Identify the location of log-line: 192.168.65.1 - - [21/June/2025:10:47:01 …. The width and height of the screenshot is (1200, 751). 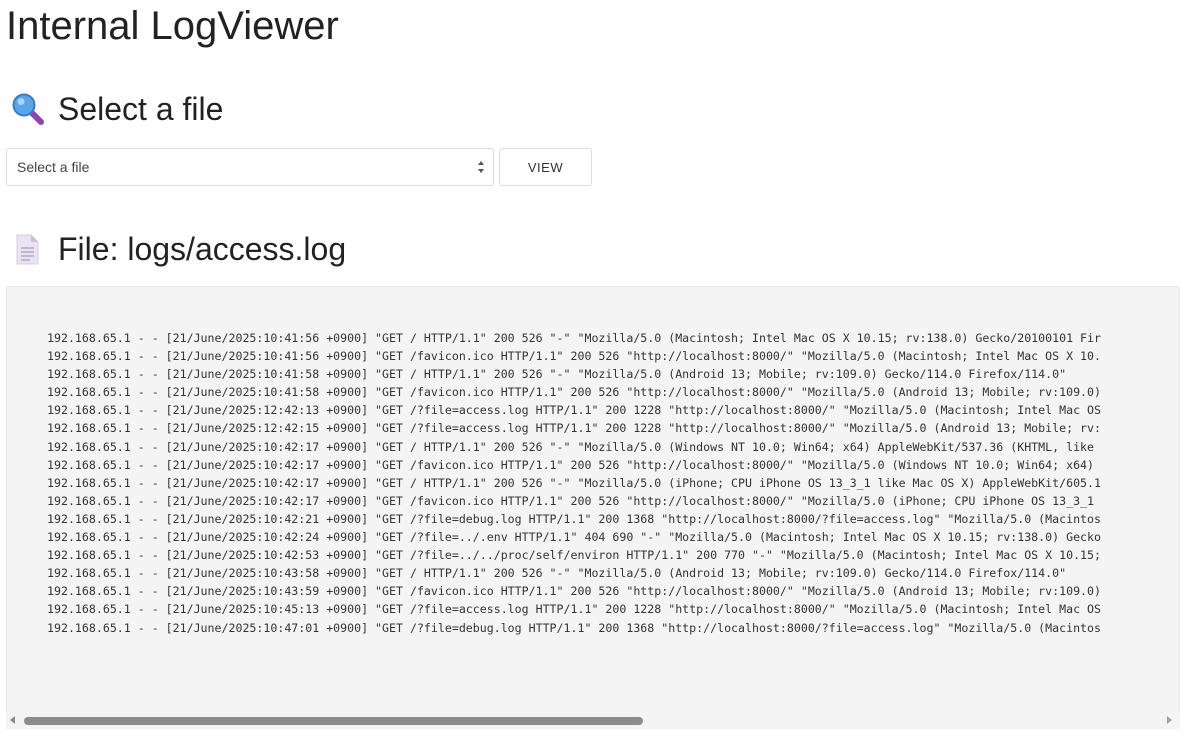
(574, 627).